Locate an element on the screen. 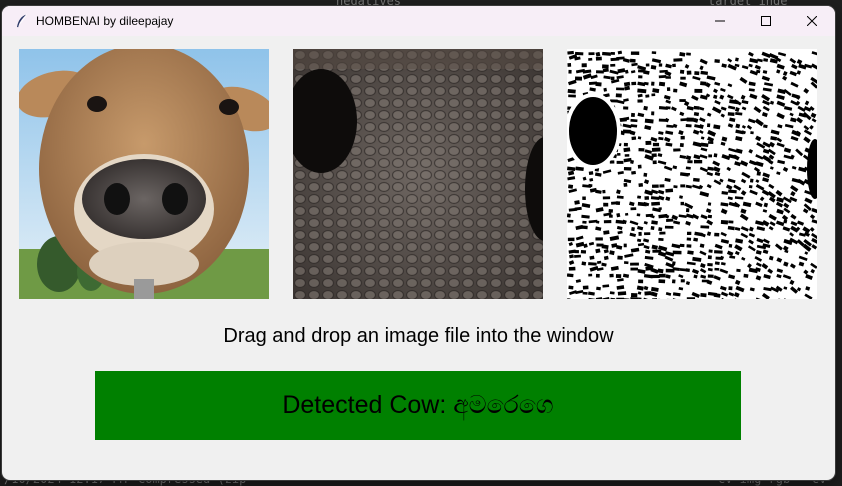 This screenshot has width=842, height=486. title-bar: HOMBENAI by dileepajay is located at coordinates (418, 21).